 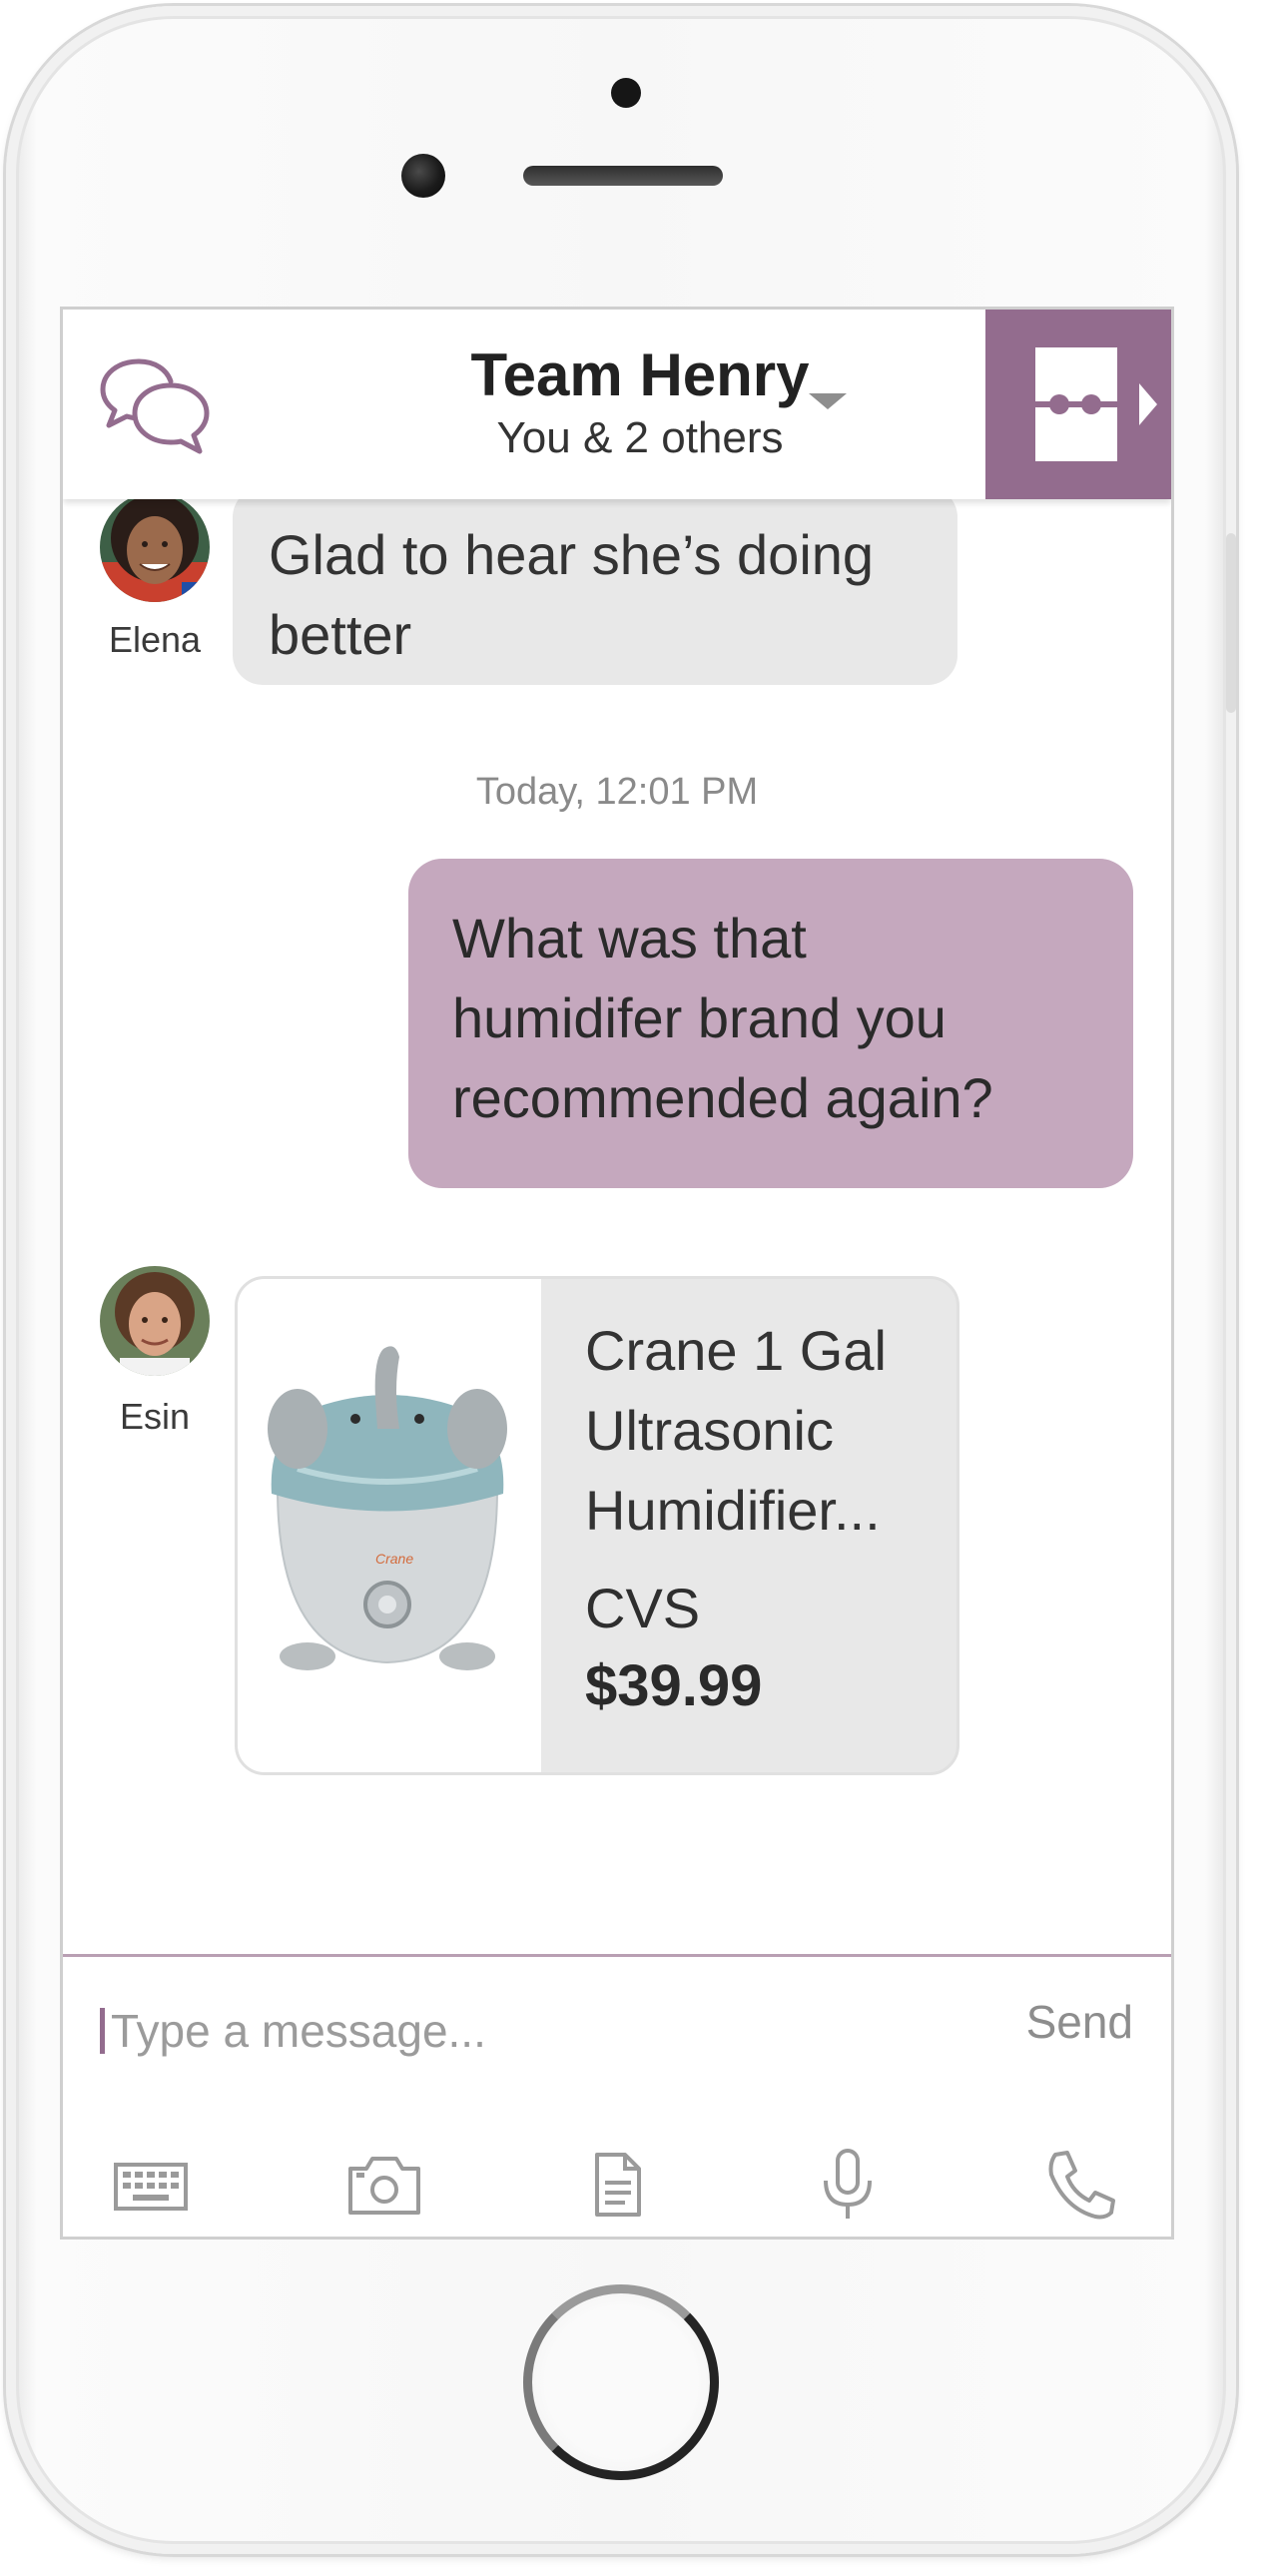 What do you see at coordinates (626, 93) in the screenshot?
I see `front-sensor` at bounding box center [626, 93].